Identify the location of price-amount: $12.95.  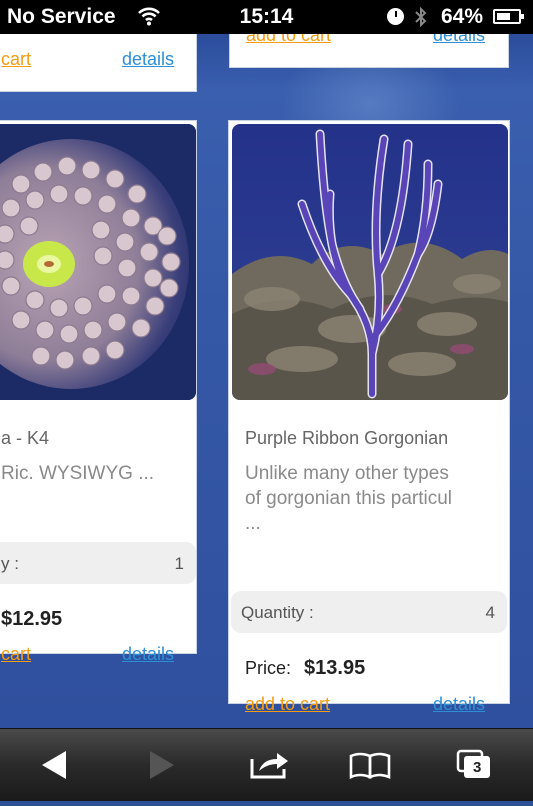
(32, 619).